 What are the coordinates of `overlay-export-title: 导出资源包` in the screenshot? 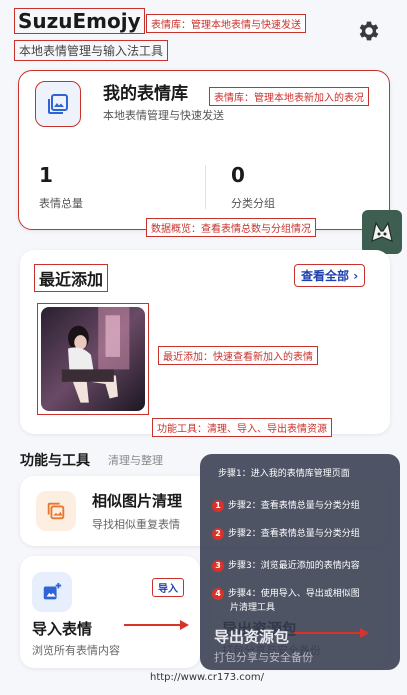 It's located at (252, 637).